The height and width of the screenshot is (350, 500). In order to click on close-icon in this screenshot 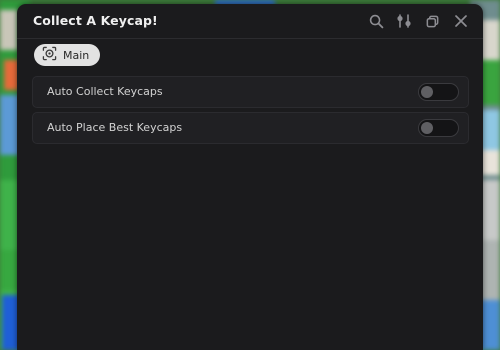, I will do `click(461, 21)`.